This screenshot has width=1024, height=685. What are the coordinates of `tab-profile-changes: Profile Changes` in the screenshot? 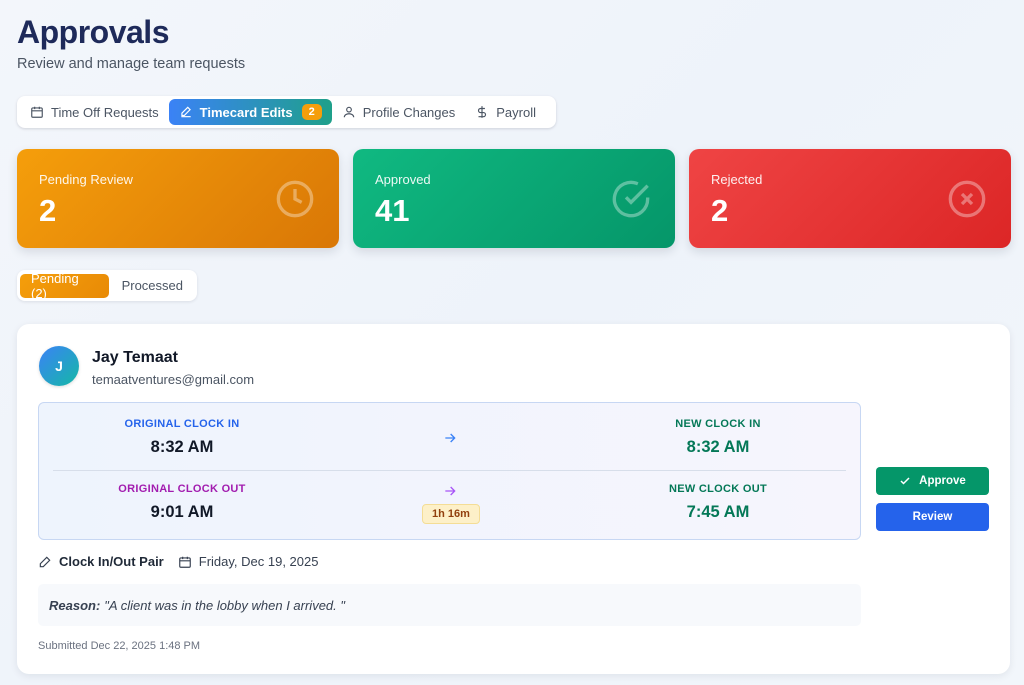 It's located at (399, 112).